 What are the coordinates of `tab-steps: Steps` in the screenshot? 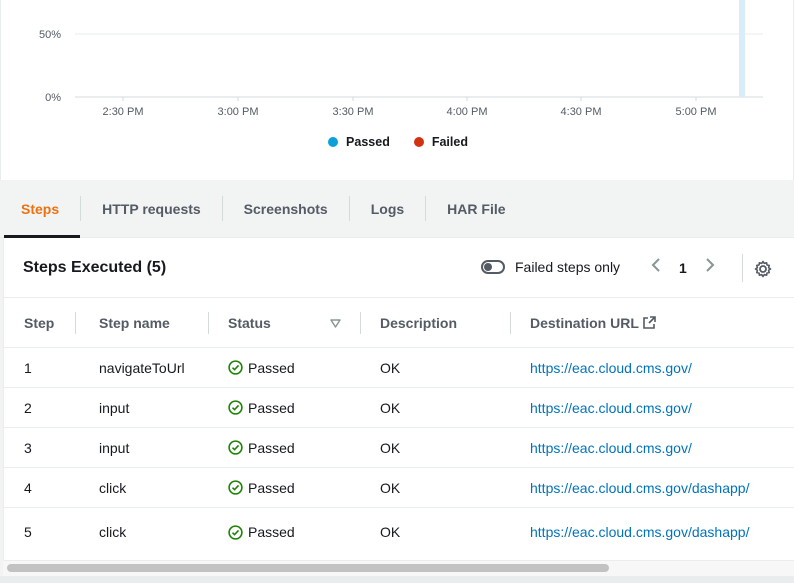 It's located at (40, 209).